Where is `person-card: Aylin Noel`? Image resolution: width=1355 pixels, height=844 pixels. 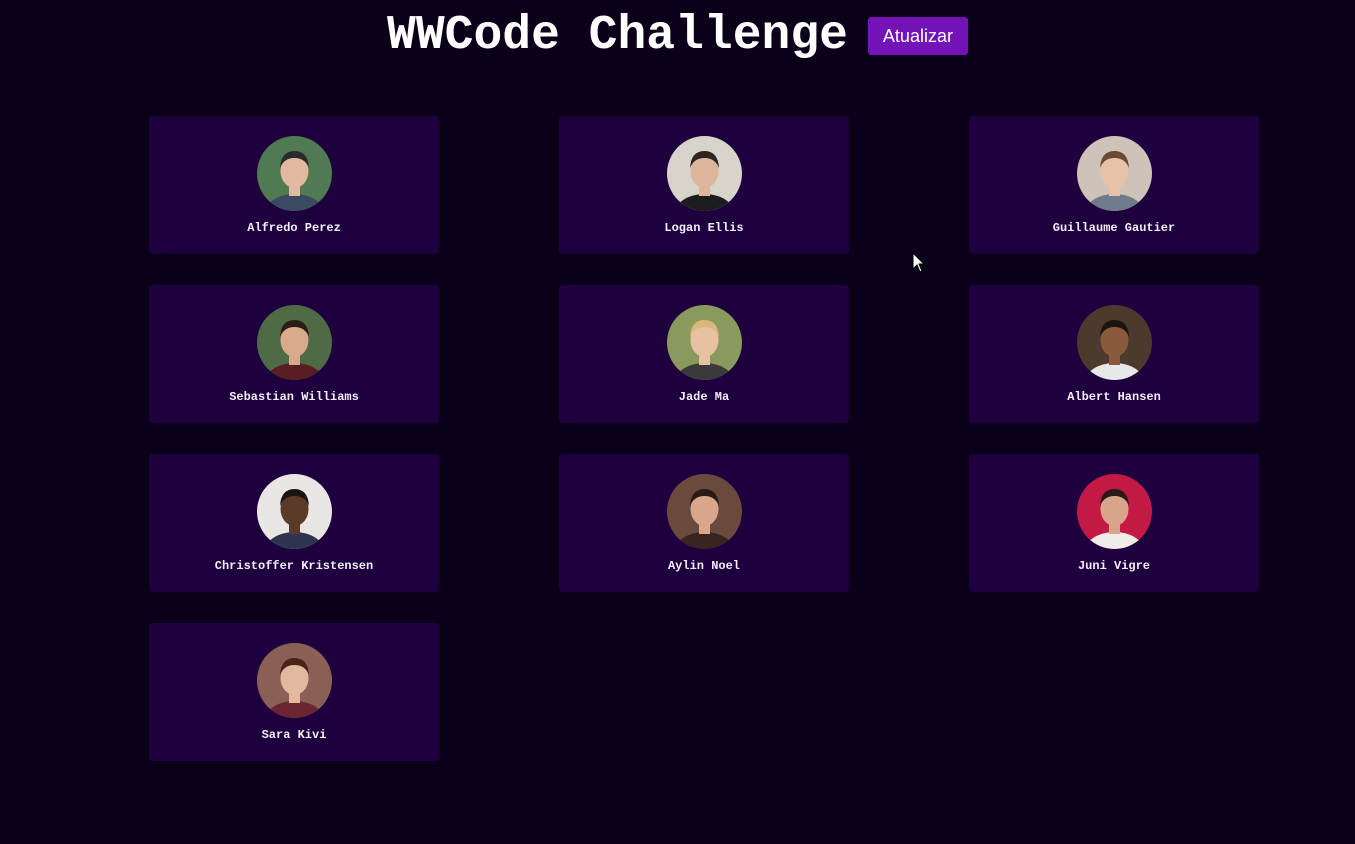 person-card: Aylin Noel is located at coordinates (704, 523).